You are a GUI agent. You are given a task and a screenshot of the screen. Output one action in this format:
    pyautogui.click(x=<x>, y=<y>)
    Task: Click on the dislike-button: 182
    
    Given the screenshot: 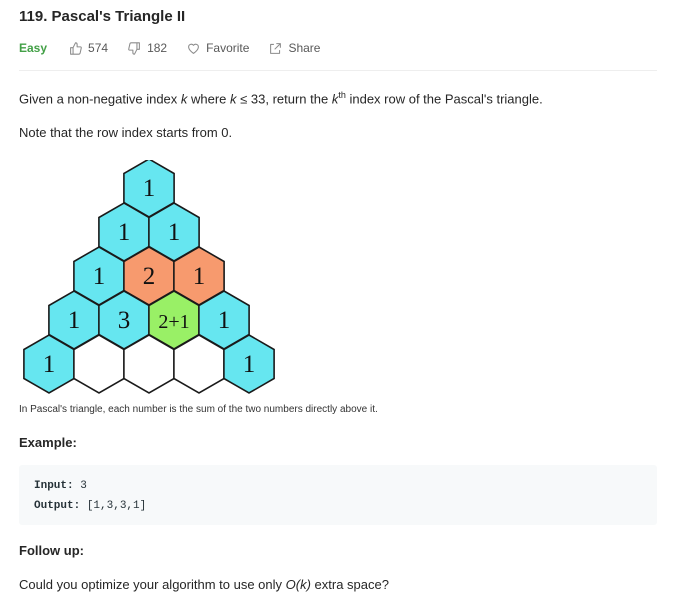 What is the action you would take?
    pyautogui.click(x=147, y=48)
    